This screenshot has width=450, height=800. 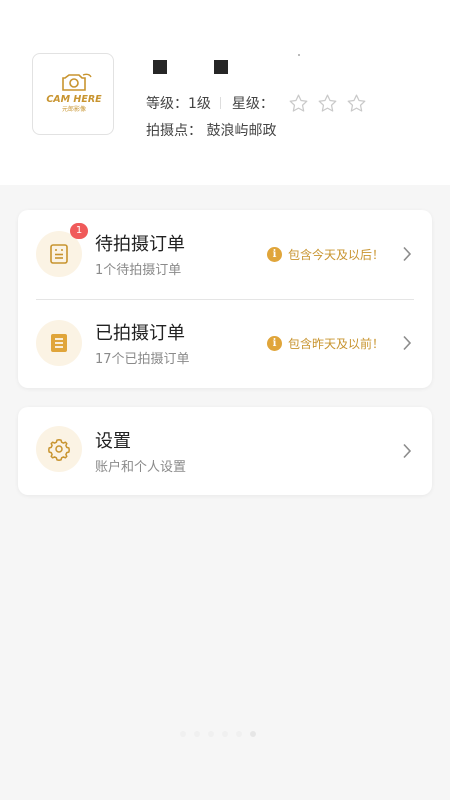 I want to click on logo-text: CAM HERE, so click(x=74, y=99).